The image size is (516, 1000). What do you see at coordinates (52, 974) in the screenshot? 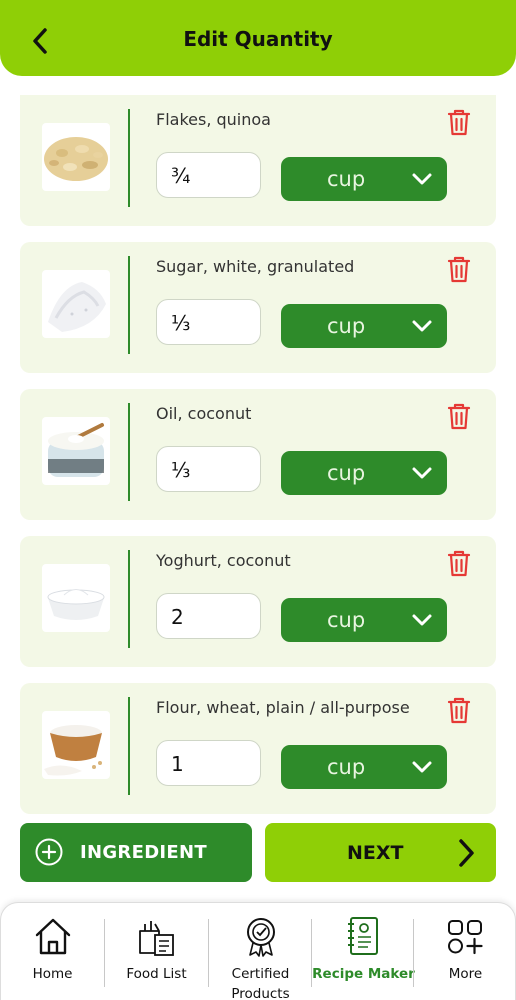
I see `nav-label: Home` at bounding box center [52, 974].